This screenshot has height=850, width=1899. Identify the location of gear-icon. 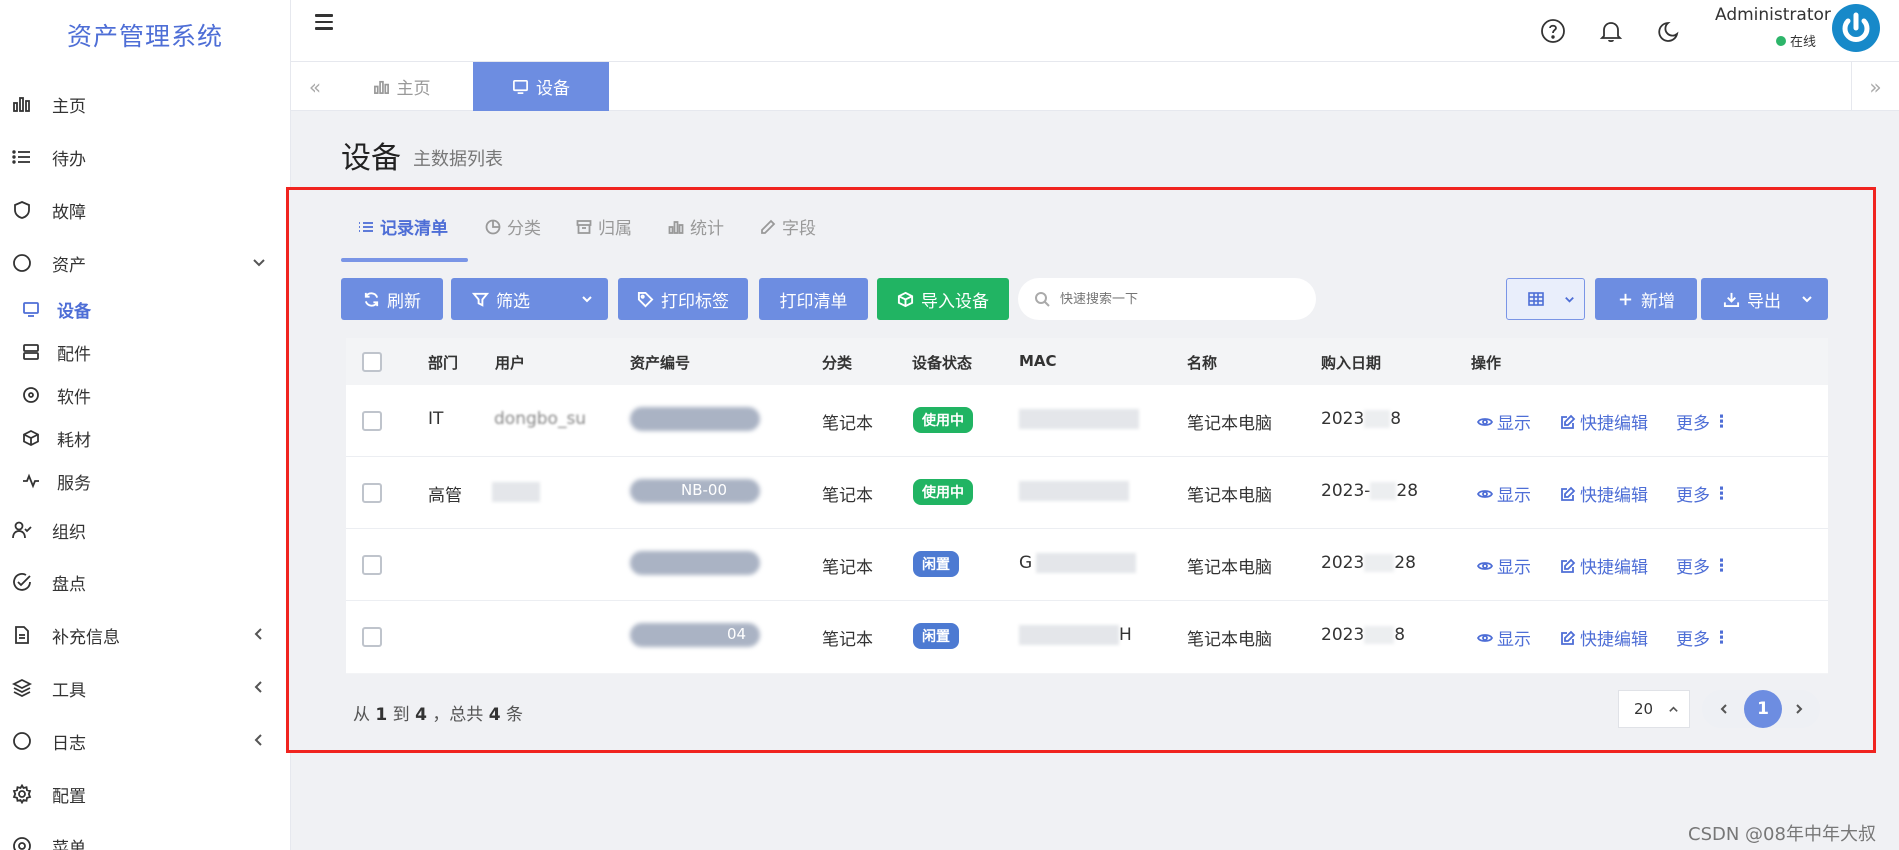
(22, 842).